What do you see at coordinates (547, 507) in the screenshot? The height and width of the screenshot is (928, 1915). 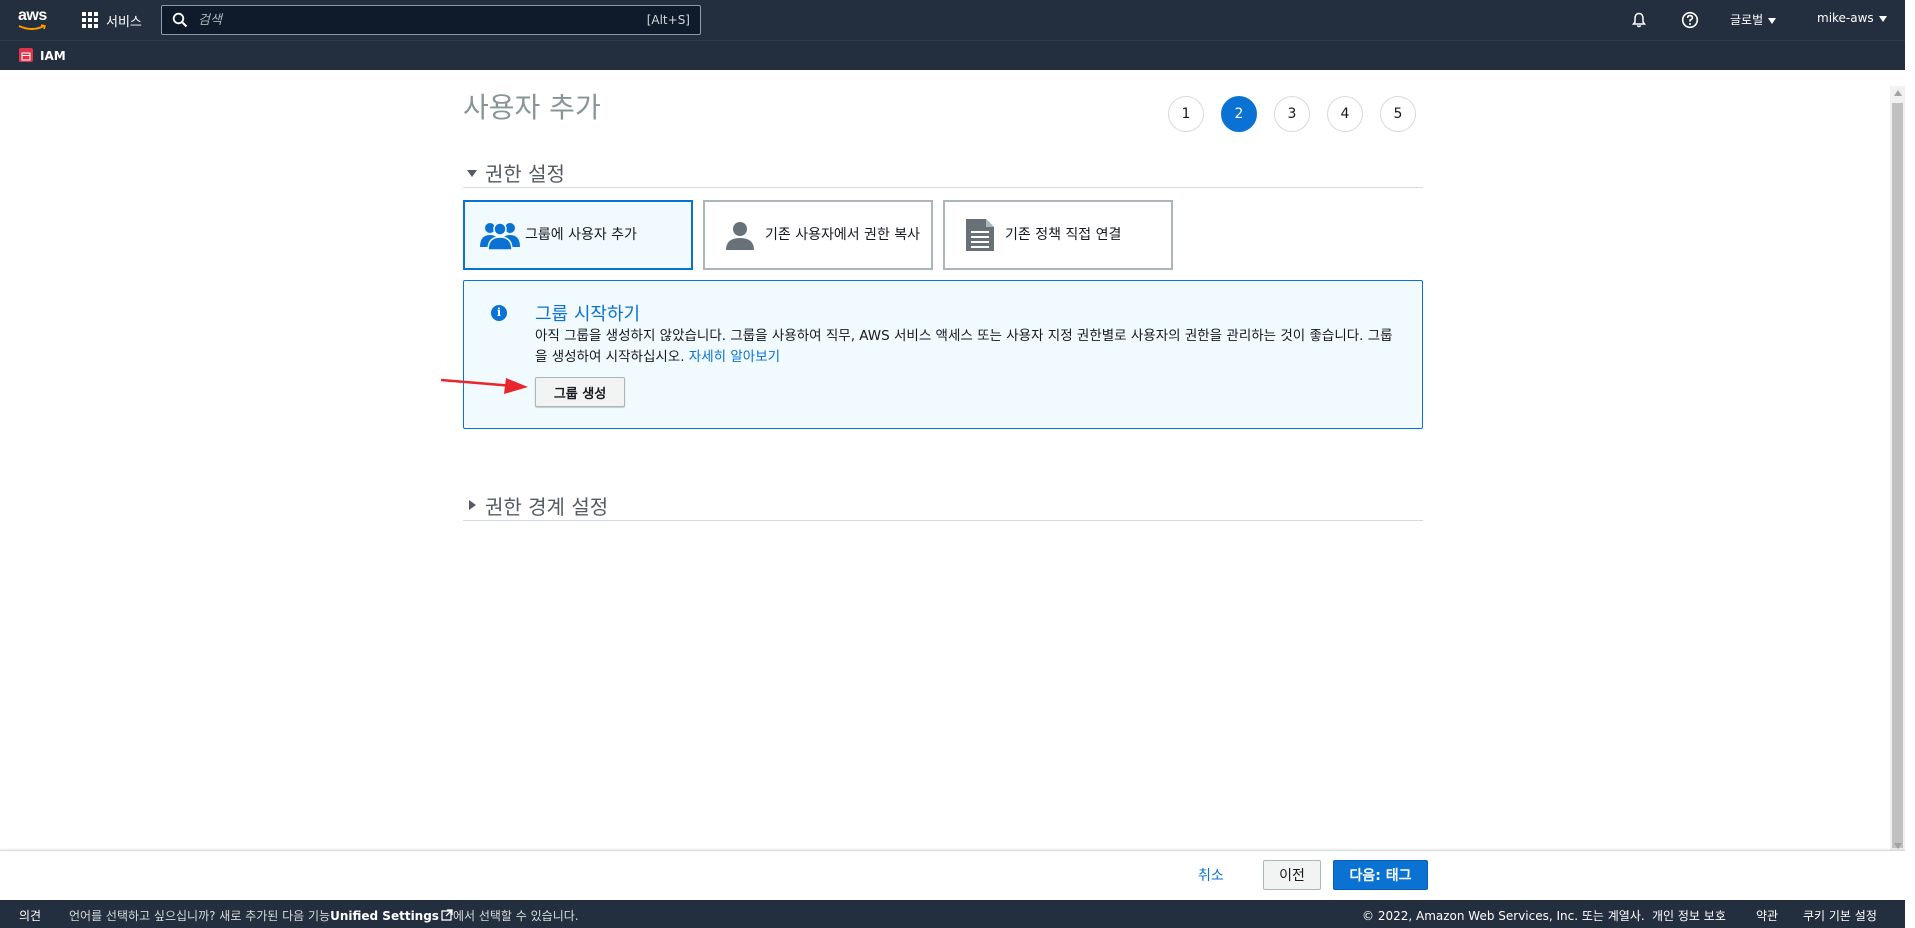 I see `permissions-boundary-section-title: 권한 경계 설정` at bounding box center [547, 507].